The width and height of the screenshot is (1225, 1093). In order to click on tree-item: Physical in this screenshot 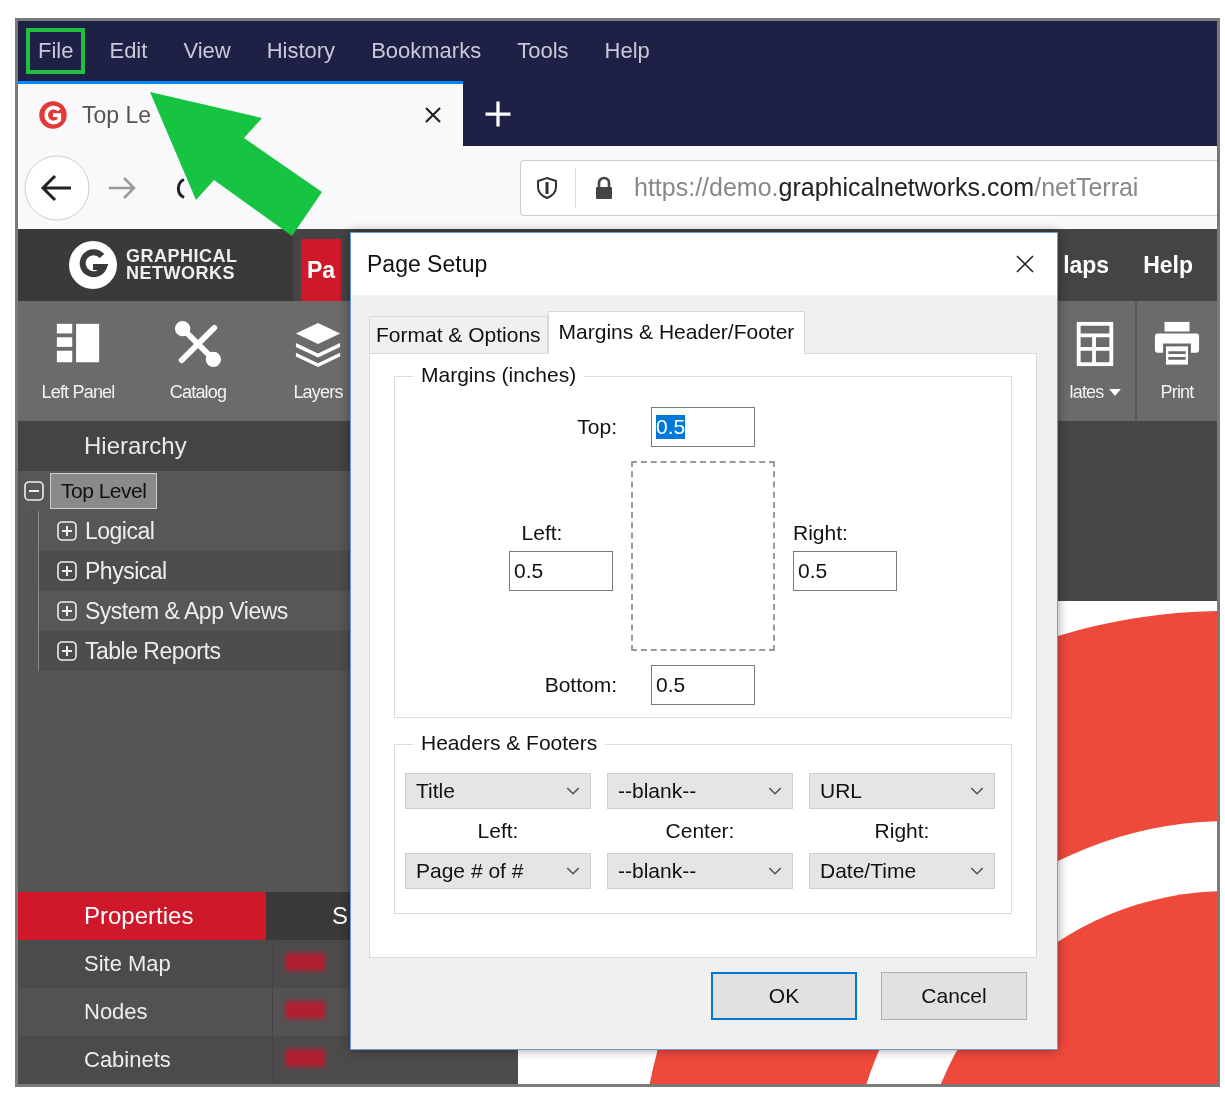, I will do `click(126, 571)`.